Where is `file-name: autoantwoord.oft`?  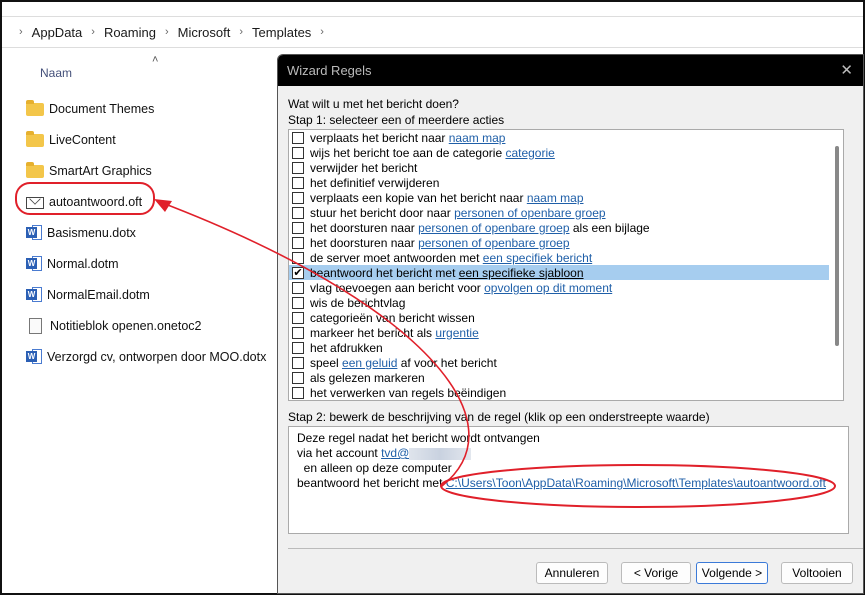 file-name: autoantwoord.oft is located at coordinates (96, 201).